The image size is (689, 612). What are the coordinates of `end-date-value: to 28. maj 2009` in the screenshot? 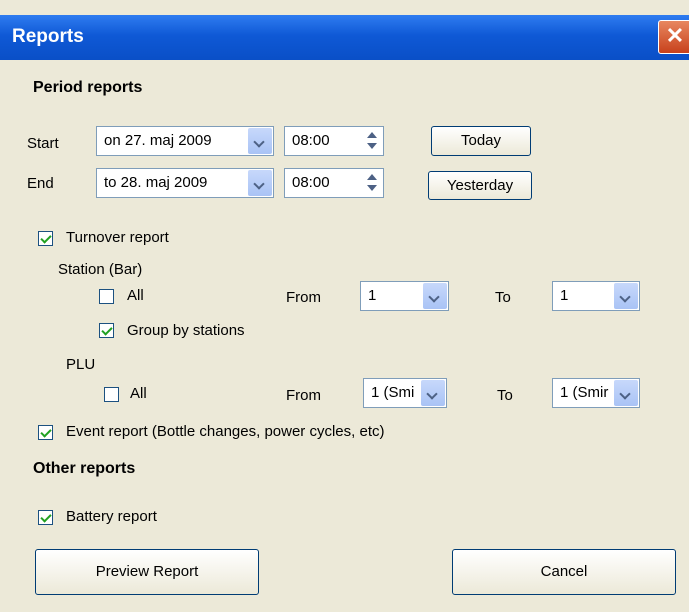 It's located at (156, 182).